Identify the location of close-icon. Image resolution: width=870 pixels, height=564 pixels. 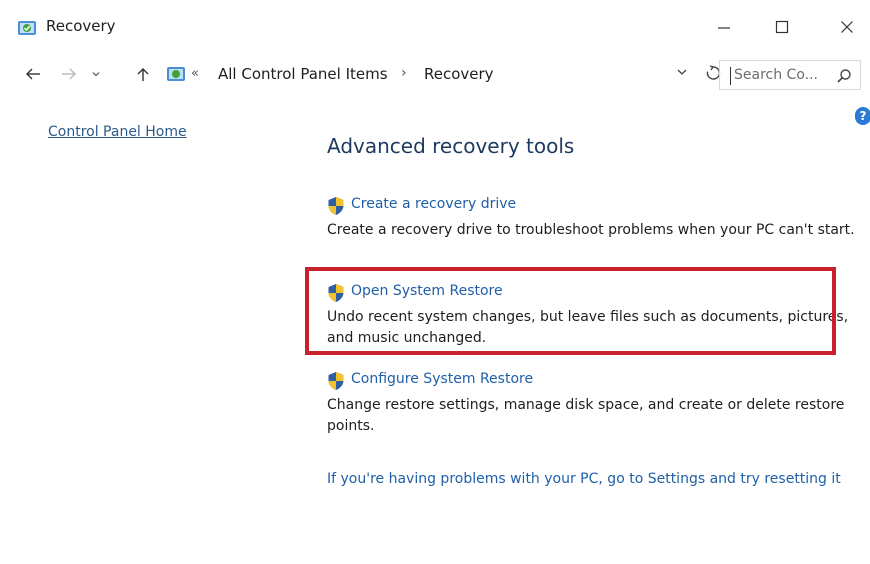
(847, 27).